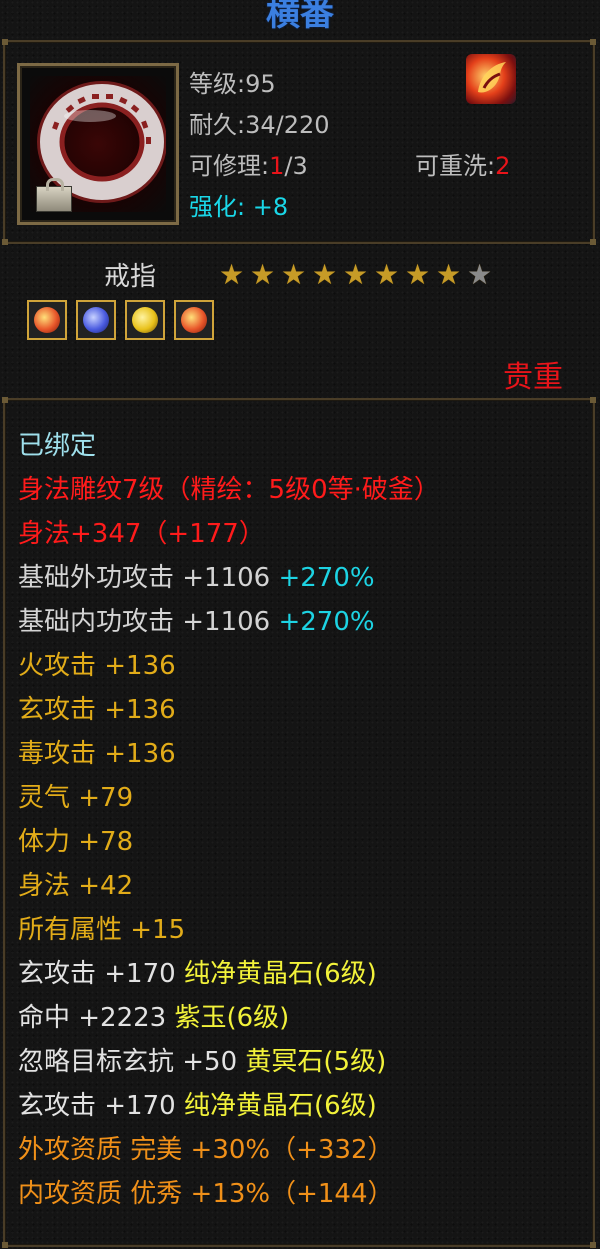  I want to click on repair-total: /3, so click(296, 166).